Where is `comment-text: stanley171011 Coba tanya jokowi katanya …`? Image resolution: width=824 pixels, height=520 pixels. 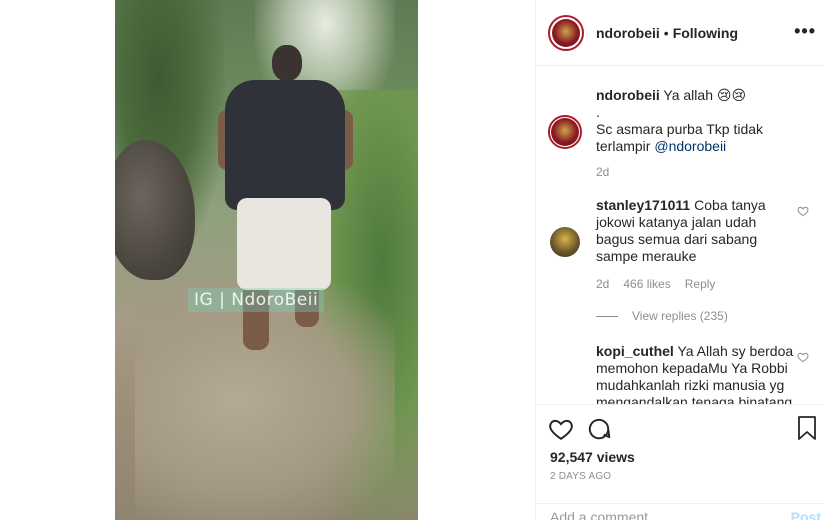
comment-text: stanley171011 Coba tanya jokowi katanya … is located at coordinates (695, 231).